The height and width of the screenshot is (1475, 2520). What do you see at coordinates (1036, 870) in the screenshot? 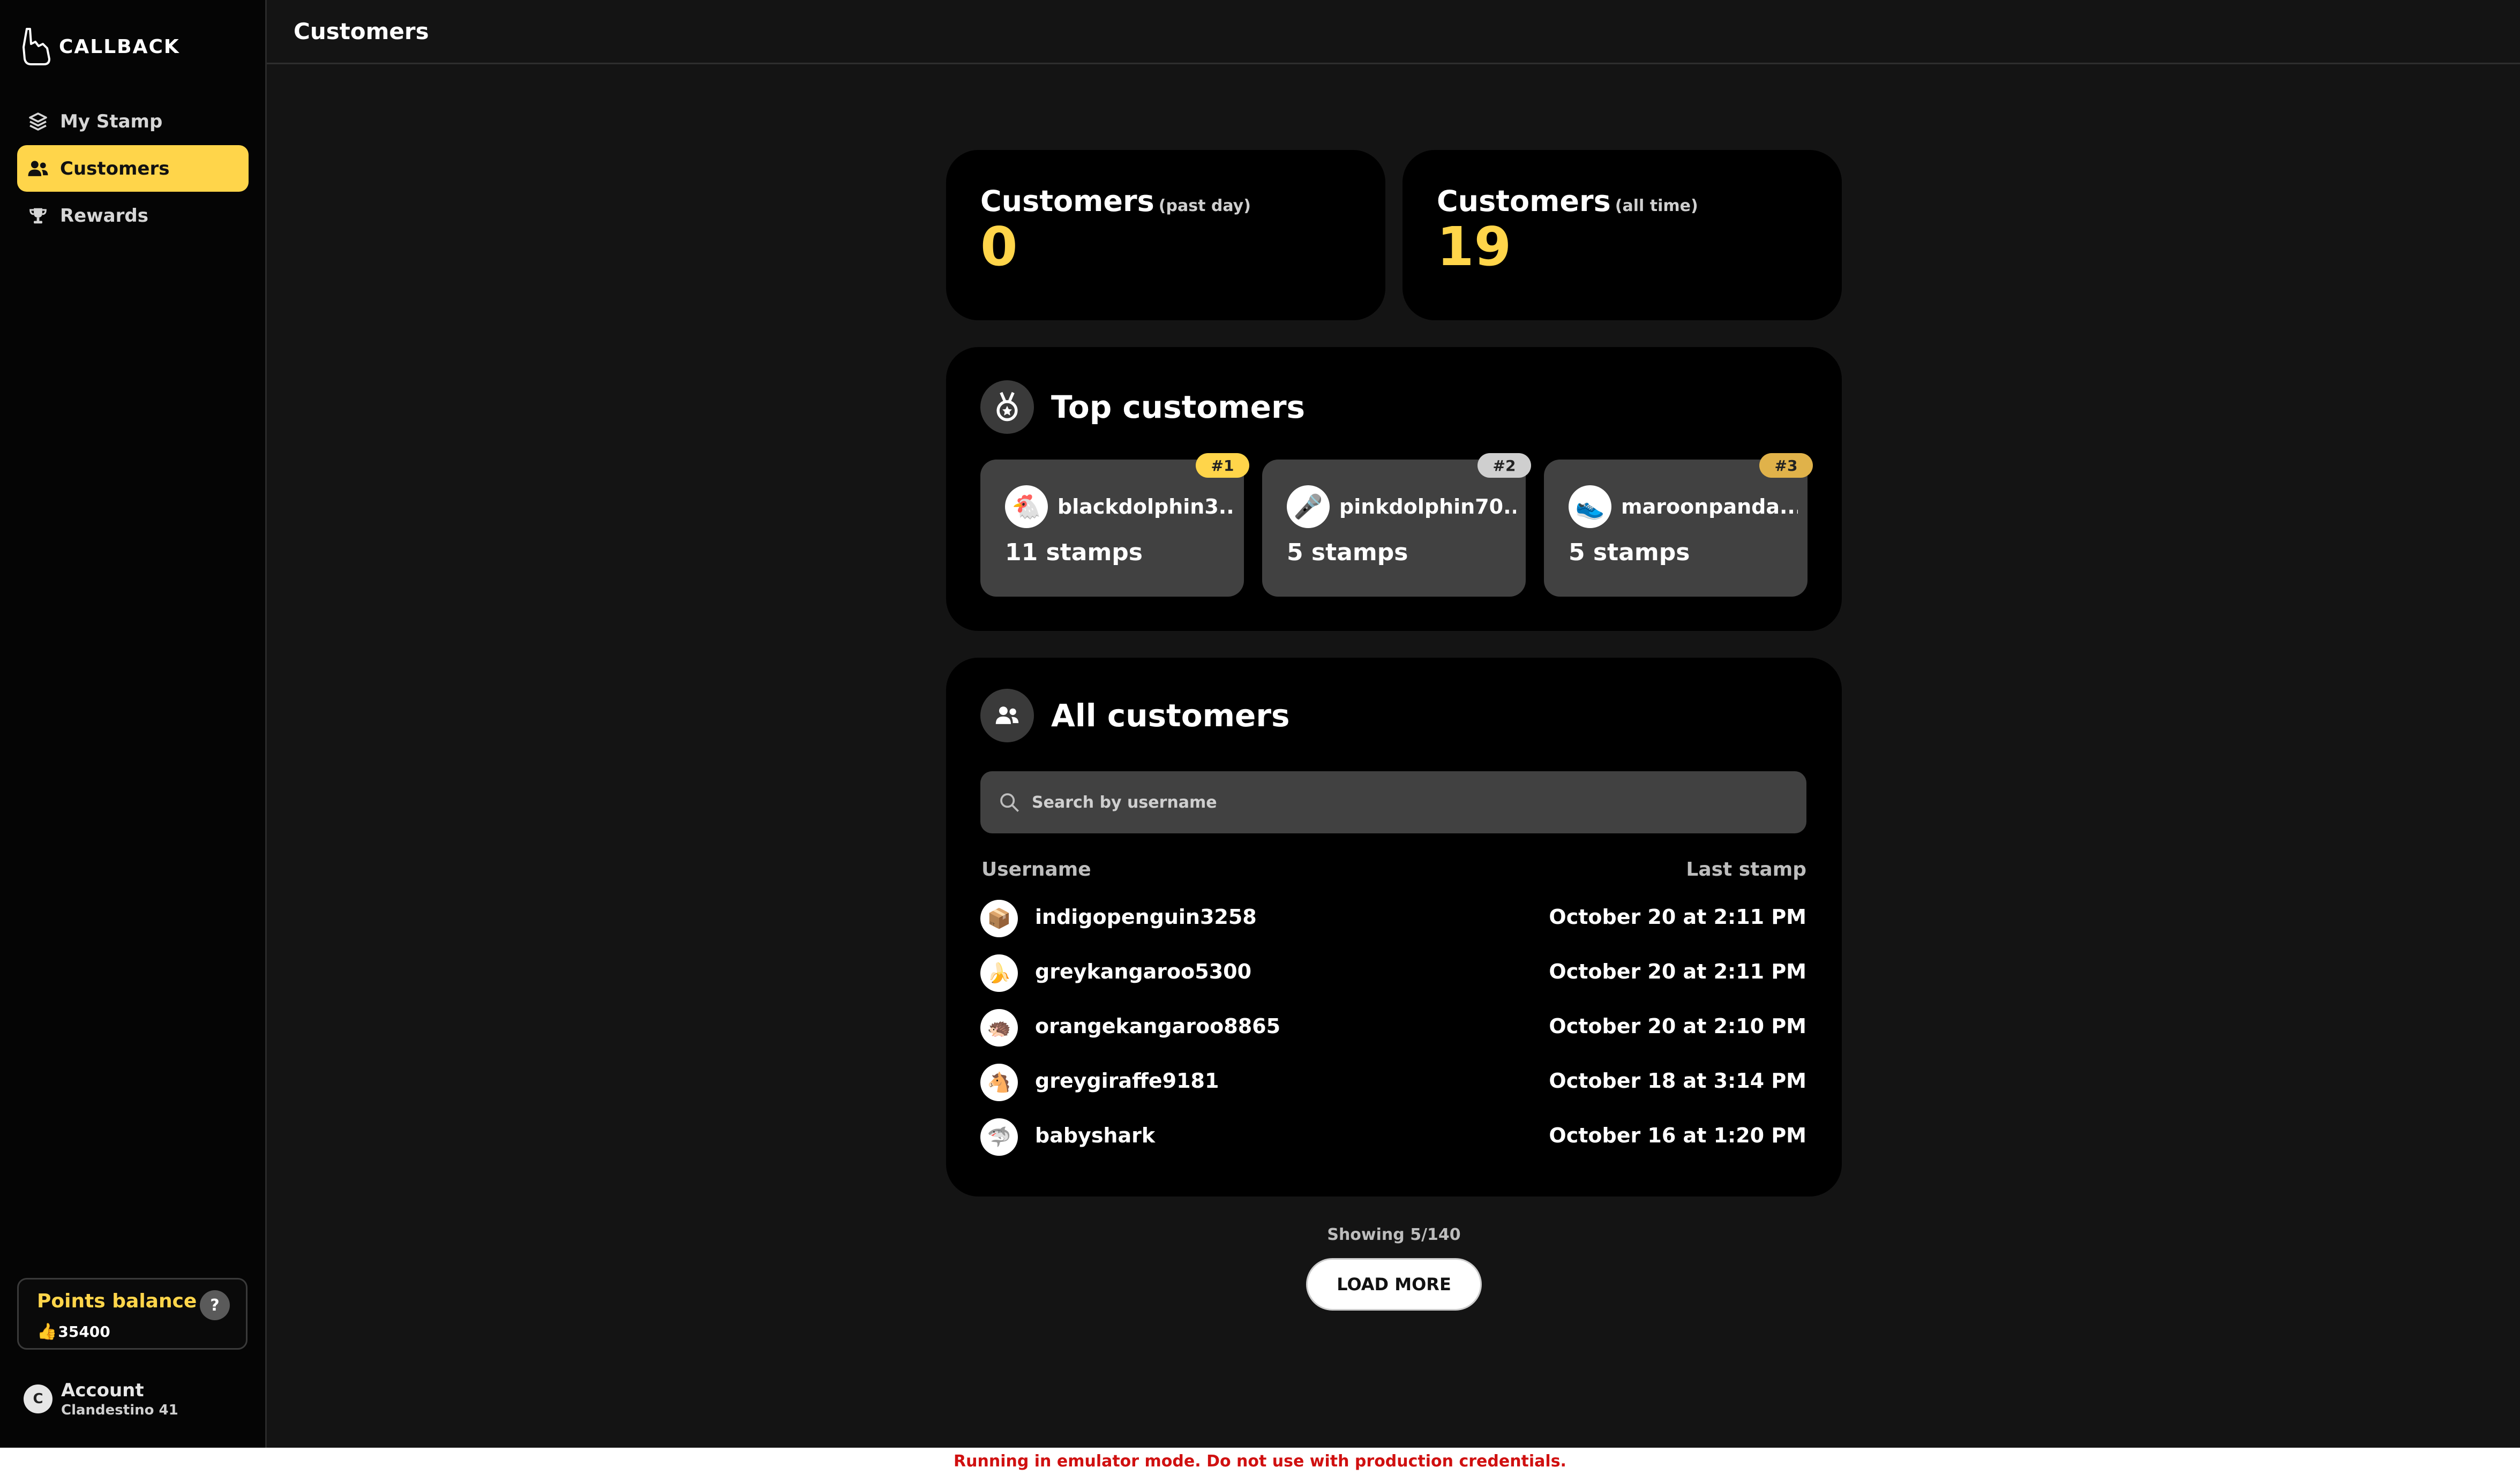
I see `column-header-username: Username` at bounding box center [1036, 870].